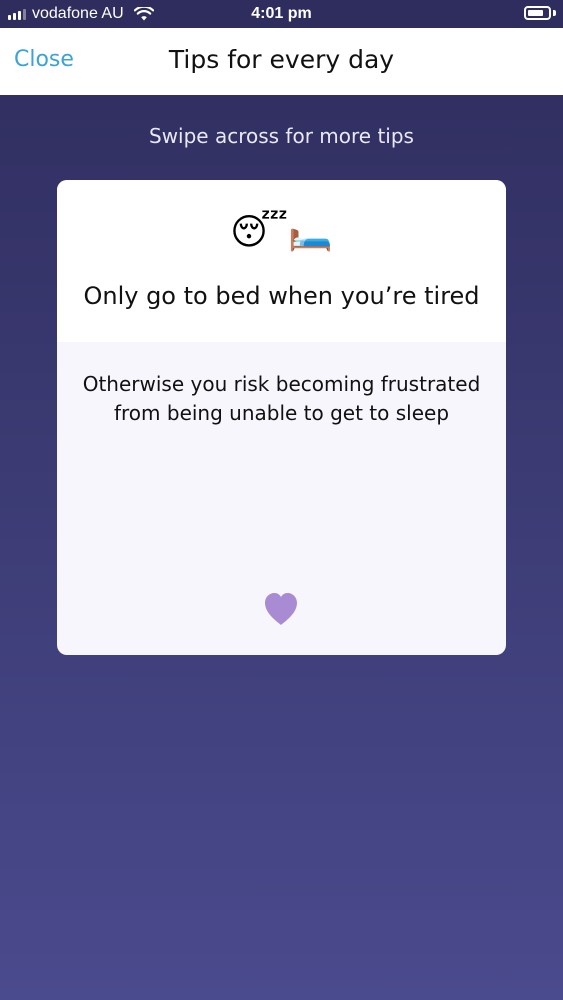  I want to click on tip-title: Only go to bed when you’re tired, so click(281, 296).